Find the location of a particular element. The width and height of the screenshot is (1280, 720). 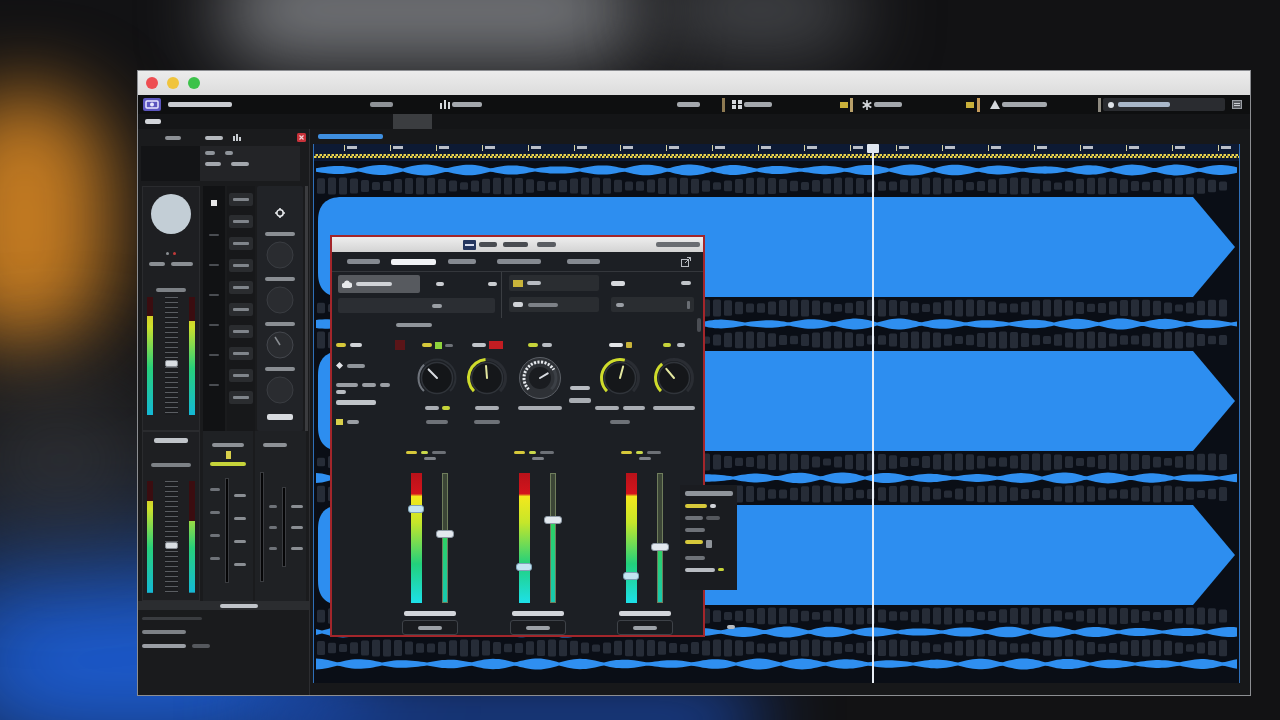

app-logo-icon is located at coordinates (152, 104).